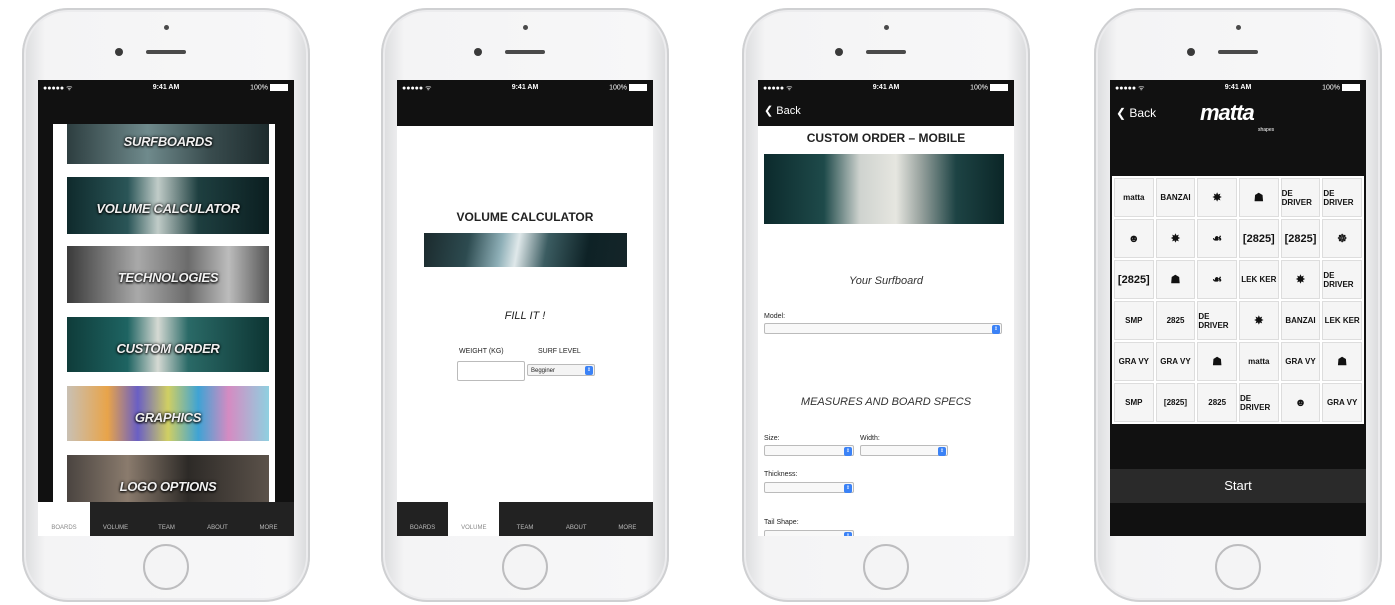 The width and height of the screenshot is (1395, 605). What do you see at coordinates (884, 189) in the screenshot?
I see `custom-order-banner-image` at bounding box center [884, 189].